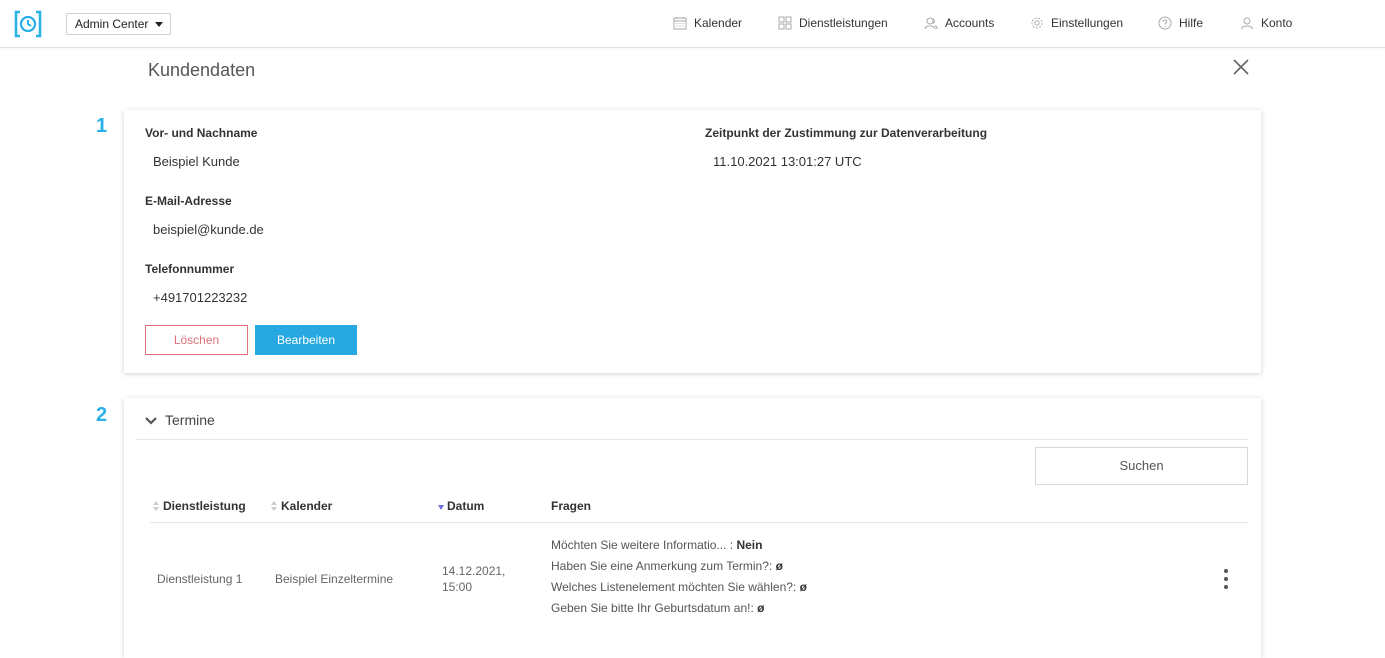  I want to click on cell-service: Dienstleistung 1, so click(200, 579).